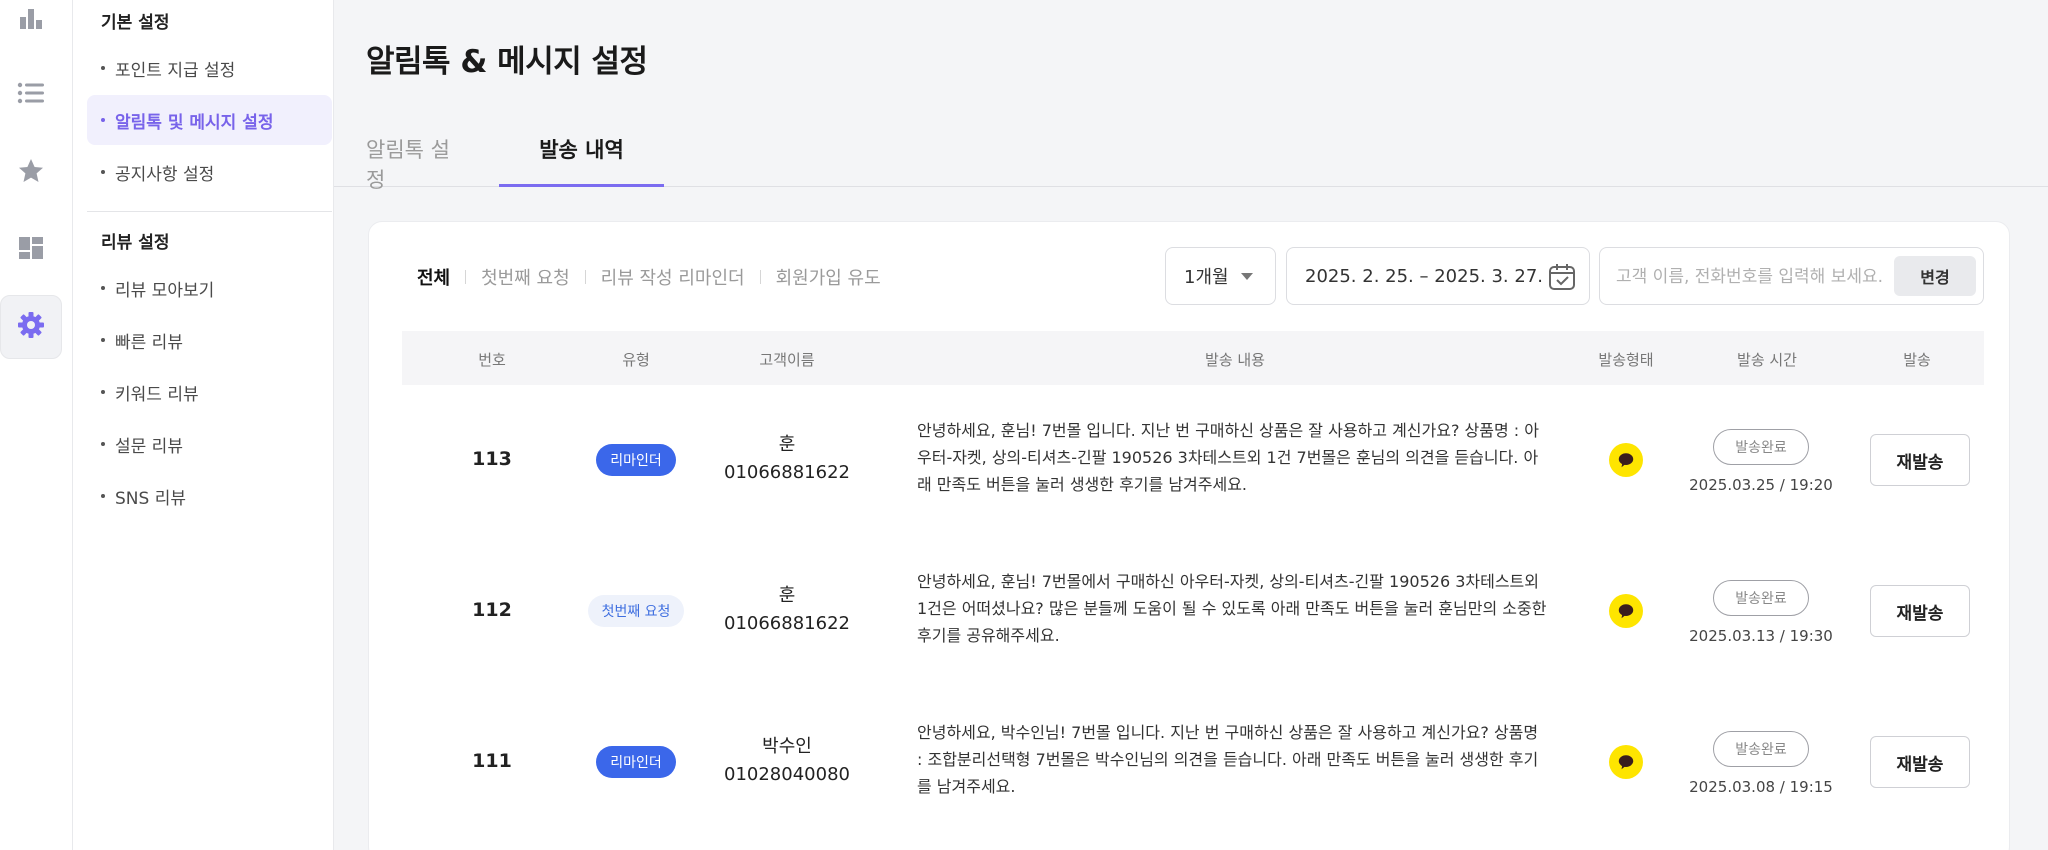 The width and height of the screenshot is (2048, 850). What do you see at coordinates (36, 425) in the screenshot?
I see `icon-rail` at bounding box center [36, 425].